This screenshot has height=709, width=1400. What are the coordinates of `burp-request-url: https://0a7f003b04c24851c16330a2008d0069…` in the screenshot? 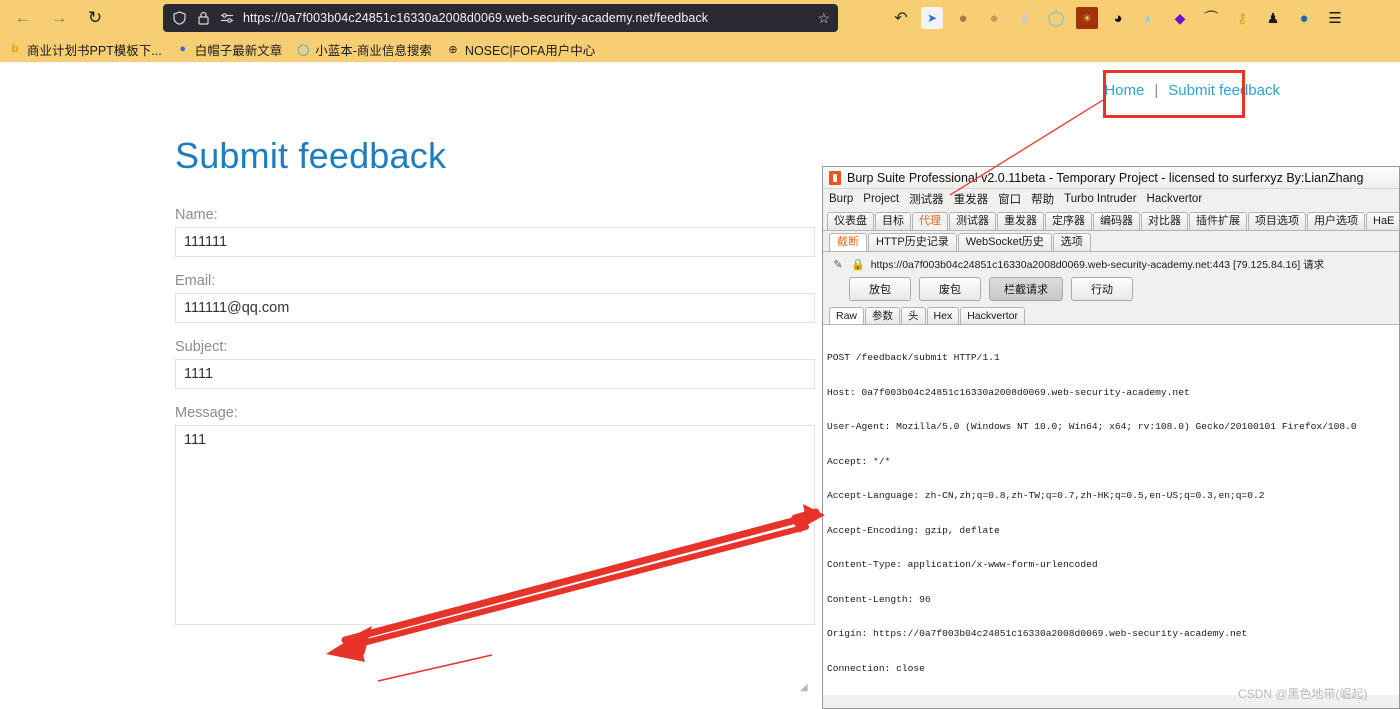 It's located at (1097, 265).